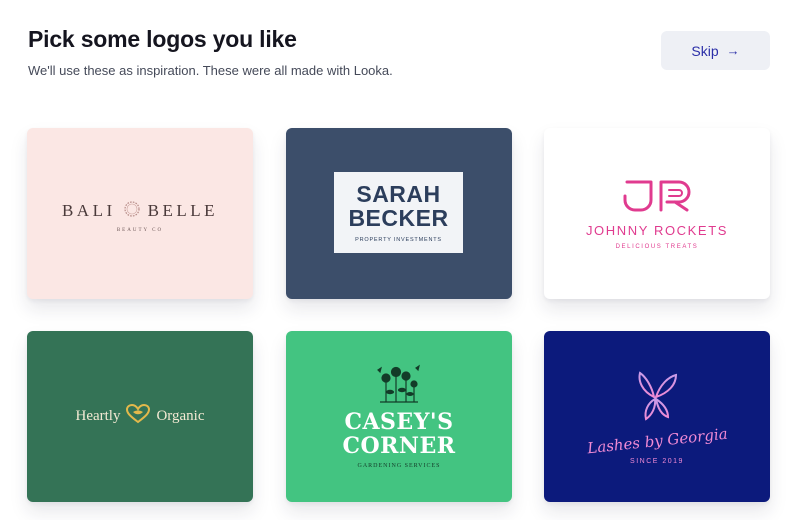  I want to click on logo-name-right: Organic, so click(180, 416).